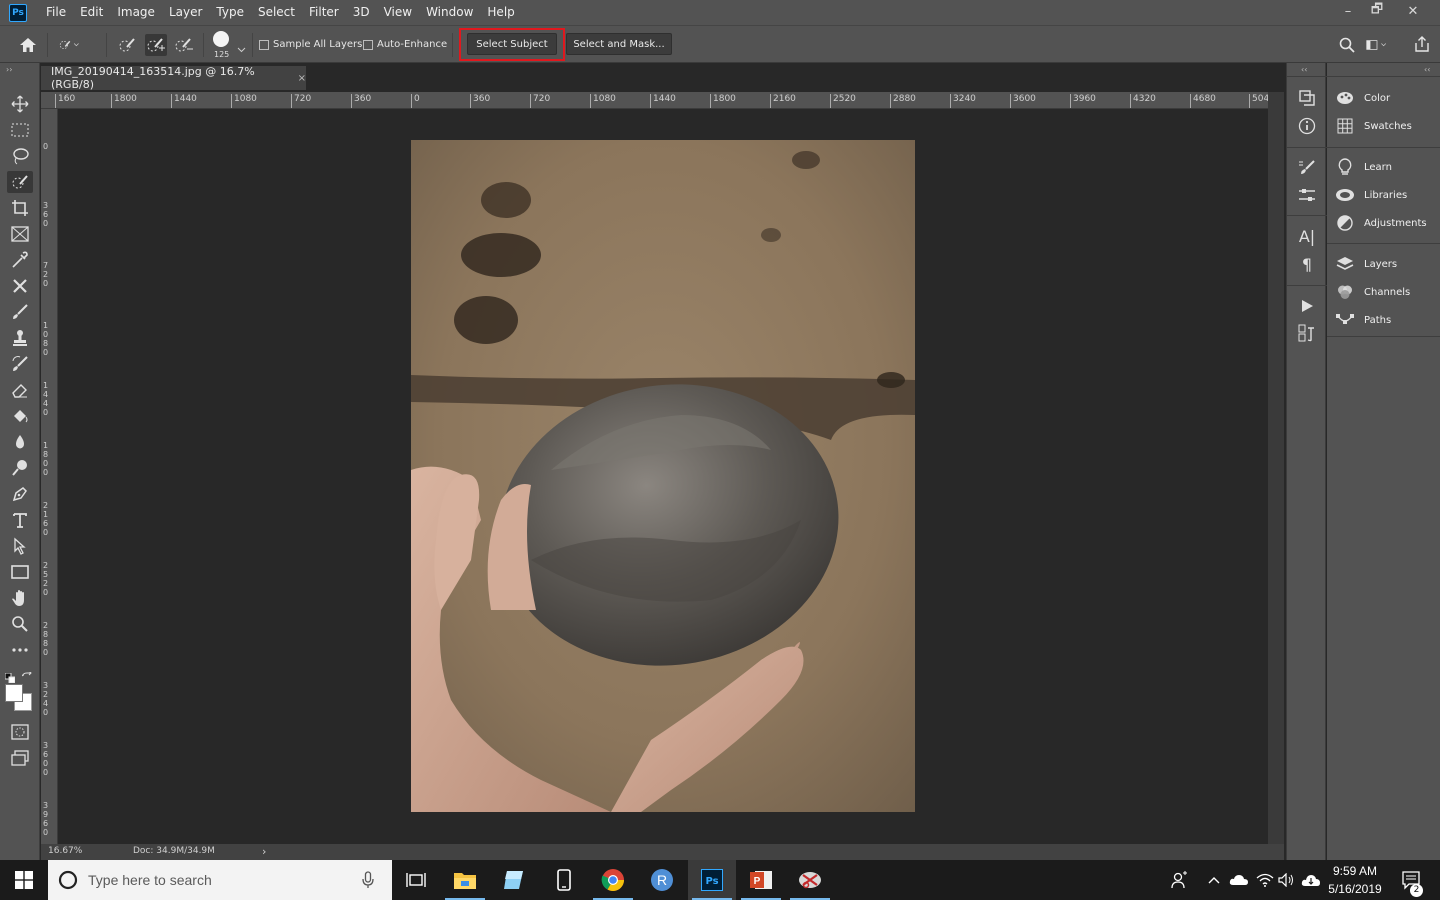 Image resolution: width=1440 pixels, height=900 pixels. What do you see at coordinates (20, 312) in the screenshot?
I see `brush-tool-icon` at bounding box center [20, 312].